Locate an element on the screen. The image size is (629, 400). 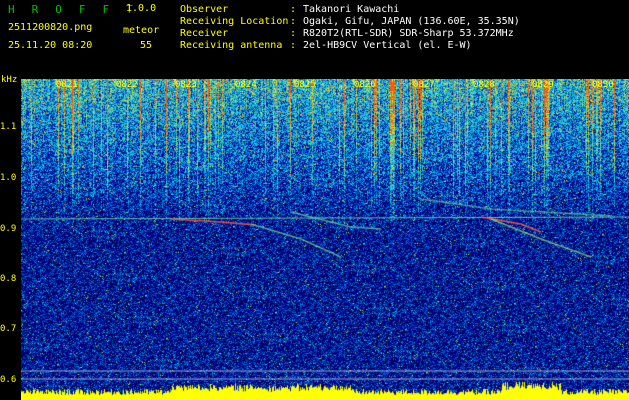
title-letter: R is located at coordinates (35, 9).